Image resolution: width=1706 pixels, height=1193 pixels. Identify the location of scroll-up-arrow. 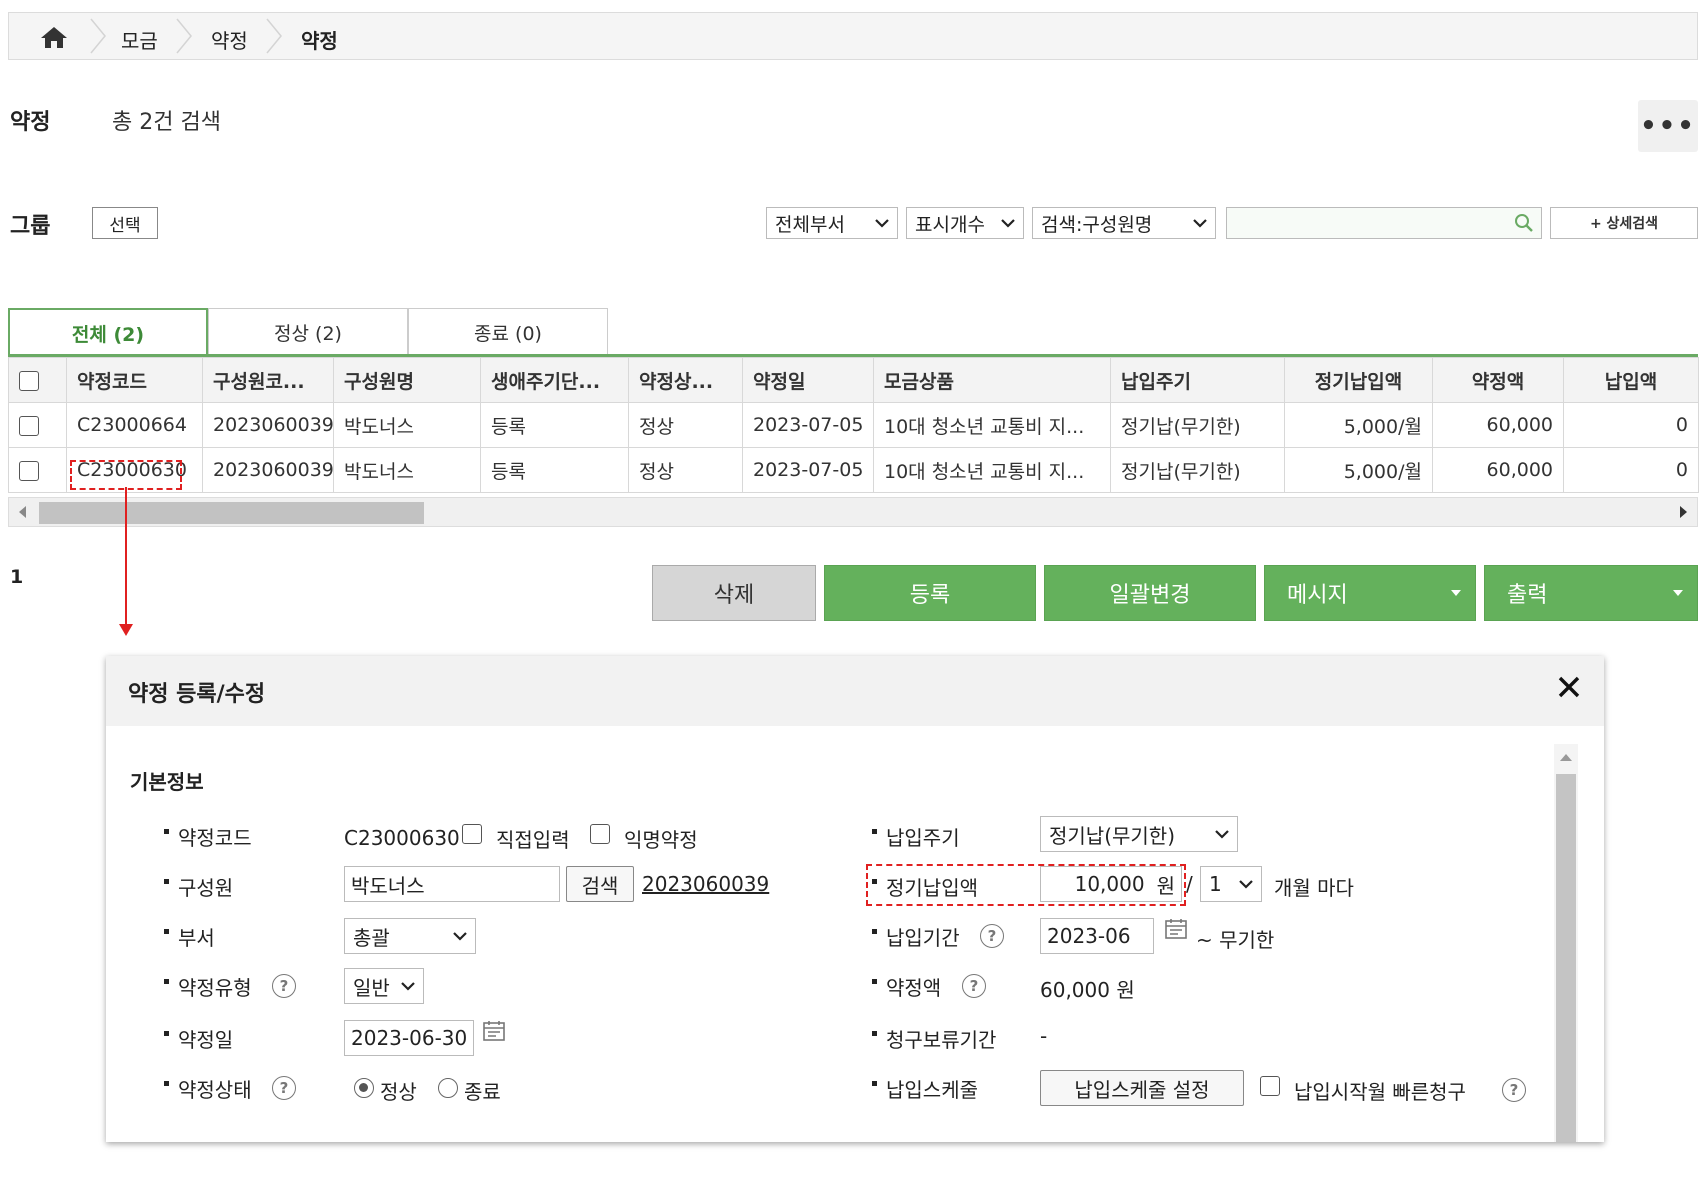
(1566, 757).